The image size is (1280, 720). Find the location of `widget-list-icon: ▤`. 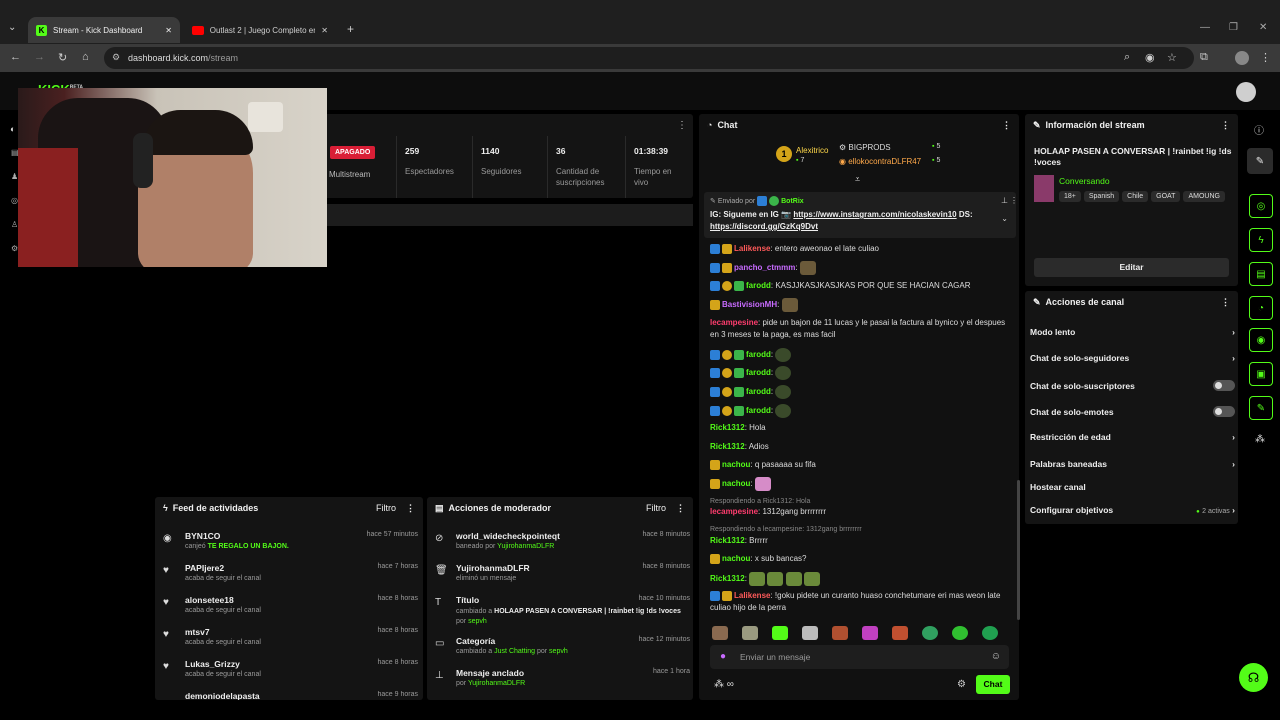

widget-list-icon: ▤ is located at coordinates (1261, 274).